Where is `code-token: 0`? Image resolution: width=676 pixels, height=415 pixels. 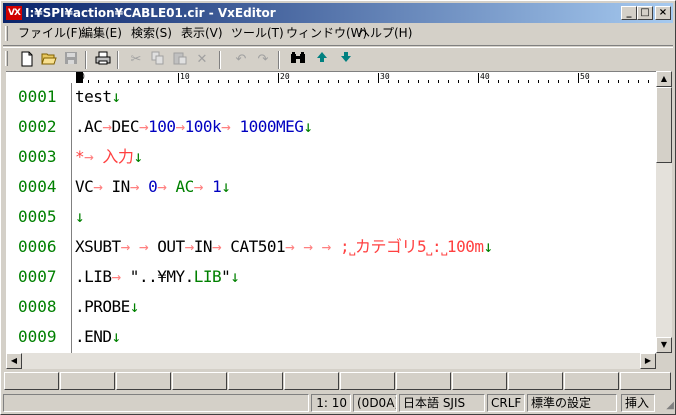
code-token: 0 is located at coordinates (153, 186).